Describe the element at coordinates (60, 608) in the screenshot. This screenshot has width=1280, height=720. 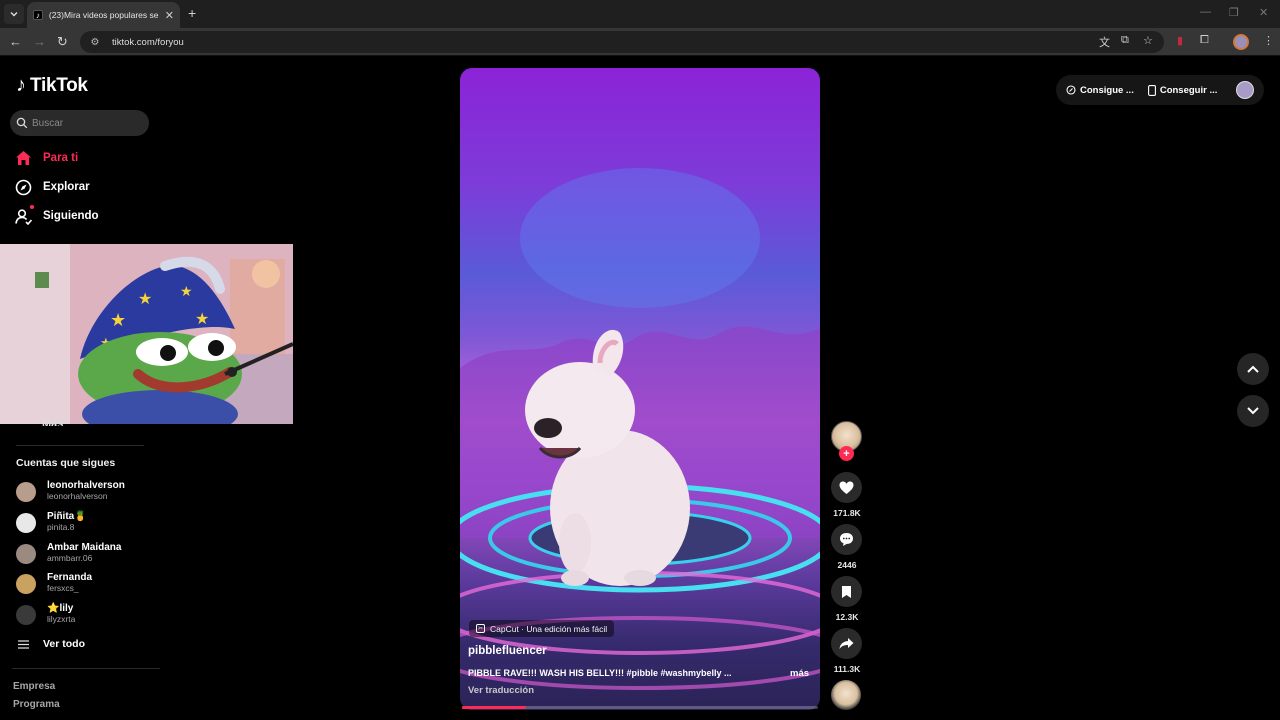
I see `account-name: ⭐lily` at that location.